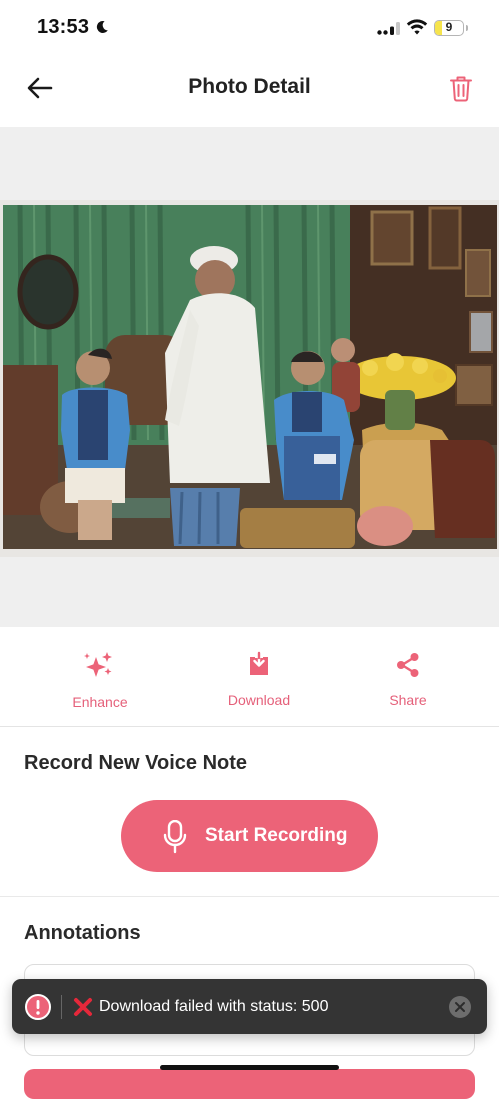 This screenshot has width=499, height=1099. What do you see at coordinates (388, 28) in the screenshot?
I see `cellular-signal-icon` at bounding box center [388, 28].